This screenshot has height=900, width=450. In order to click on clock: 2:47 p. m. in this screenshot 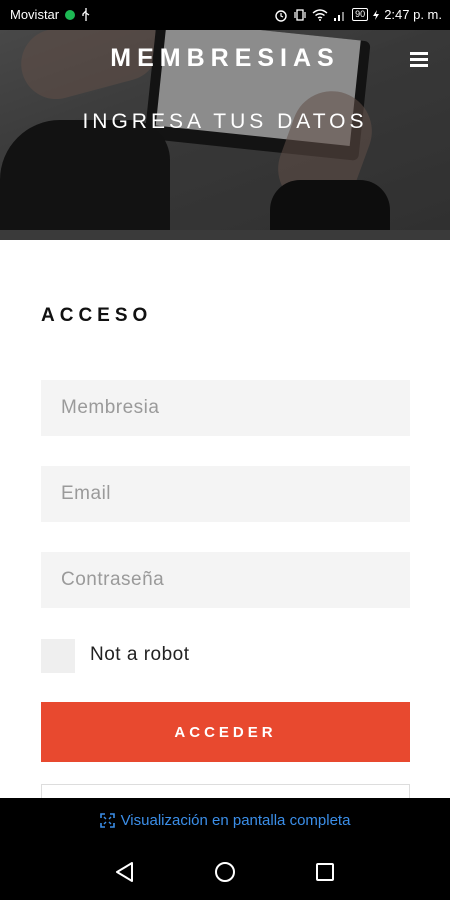, I will do `click(413, 14)`.